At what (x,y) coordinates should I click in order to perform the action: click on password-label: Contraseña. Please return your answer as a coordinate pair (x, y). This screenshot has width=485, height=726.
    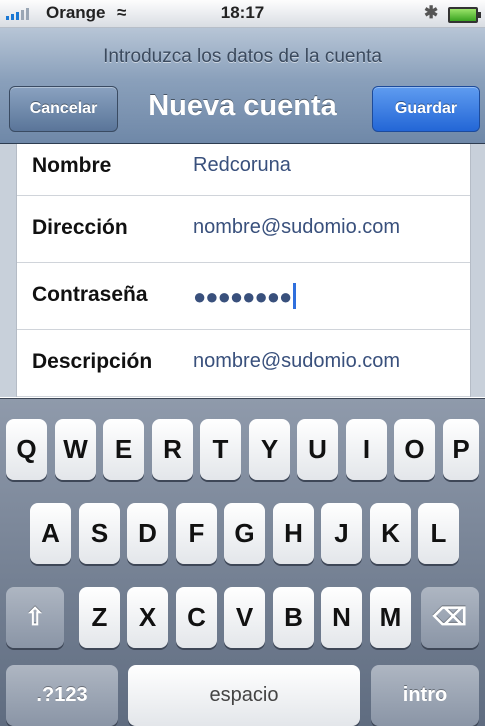
    Looking at the image, I should click on (90, 294).